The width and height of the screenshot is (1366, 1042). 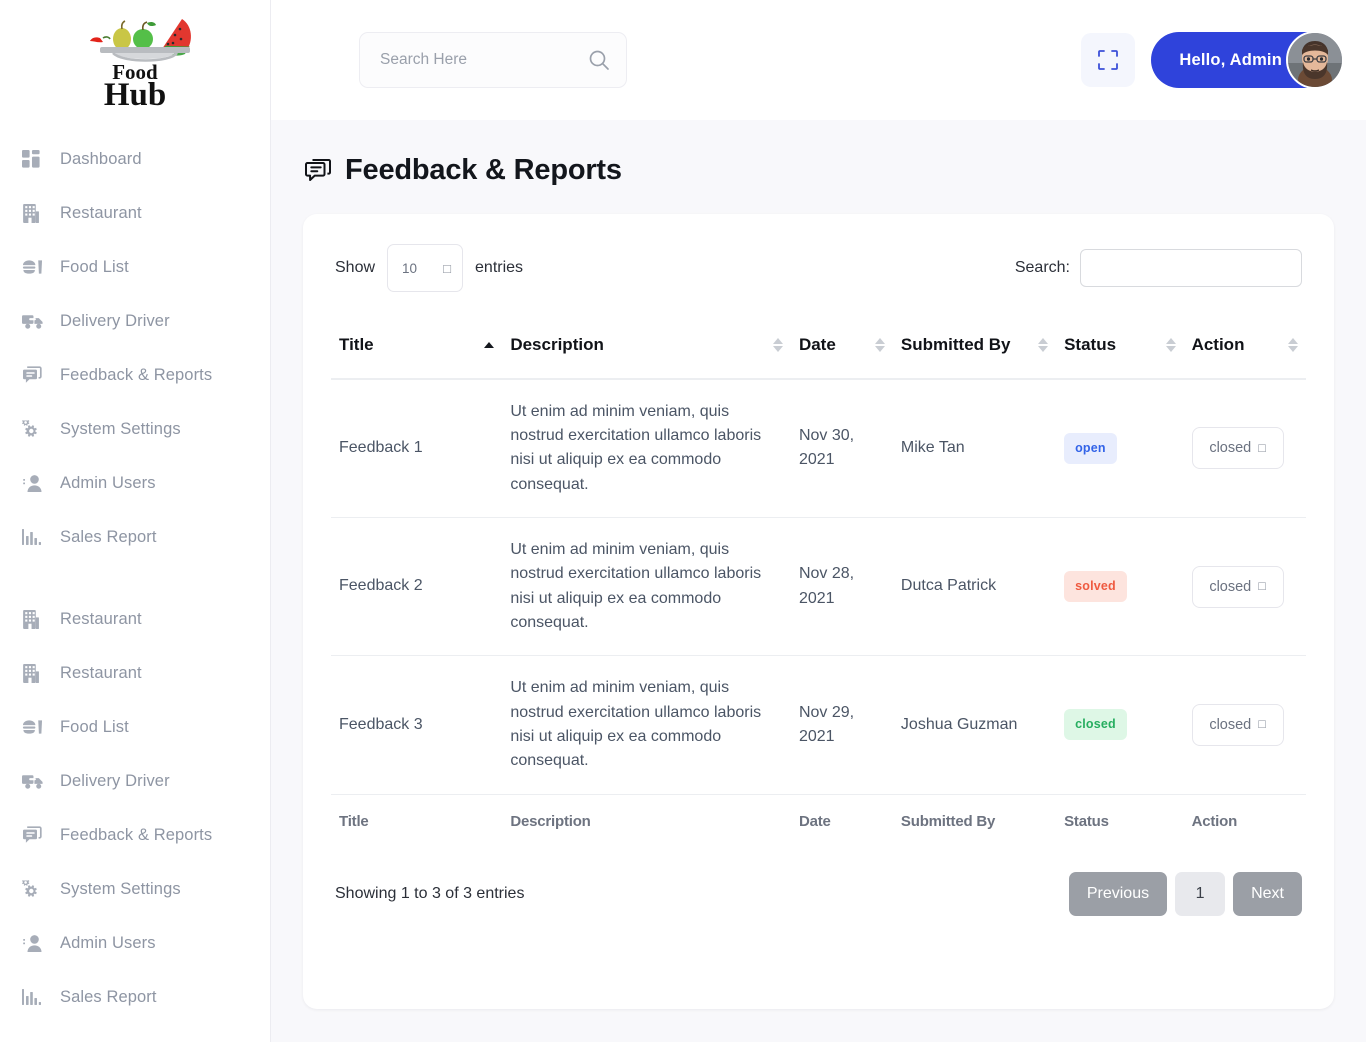 I want to click on pagination-previous: Previous, so click(x=1118, y=893).